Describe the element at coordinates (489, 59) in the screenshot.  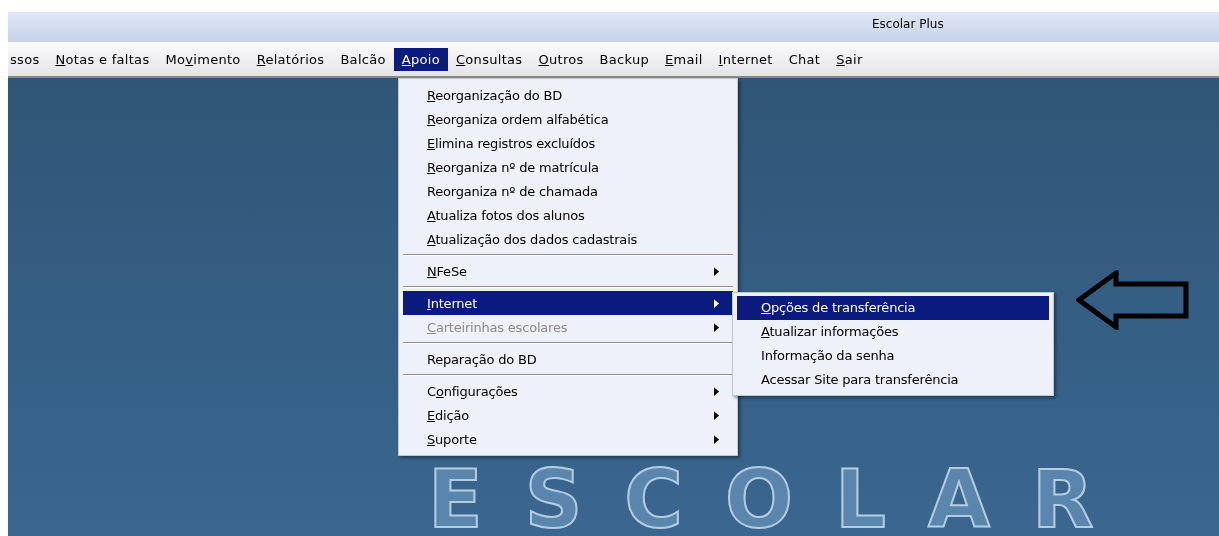
I see `menu-item: Consultas` at that location.